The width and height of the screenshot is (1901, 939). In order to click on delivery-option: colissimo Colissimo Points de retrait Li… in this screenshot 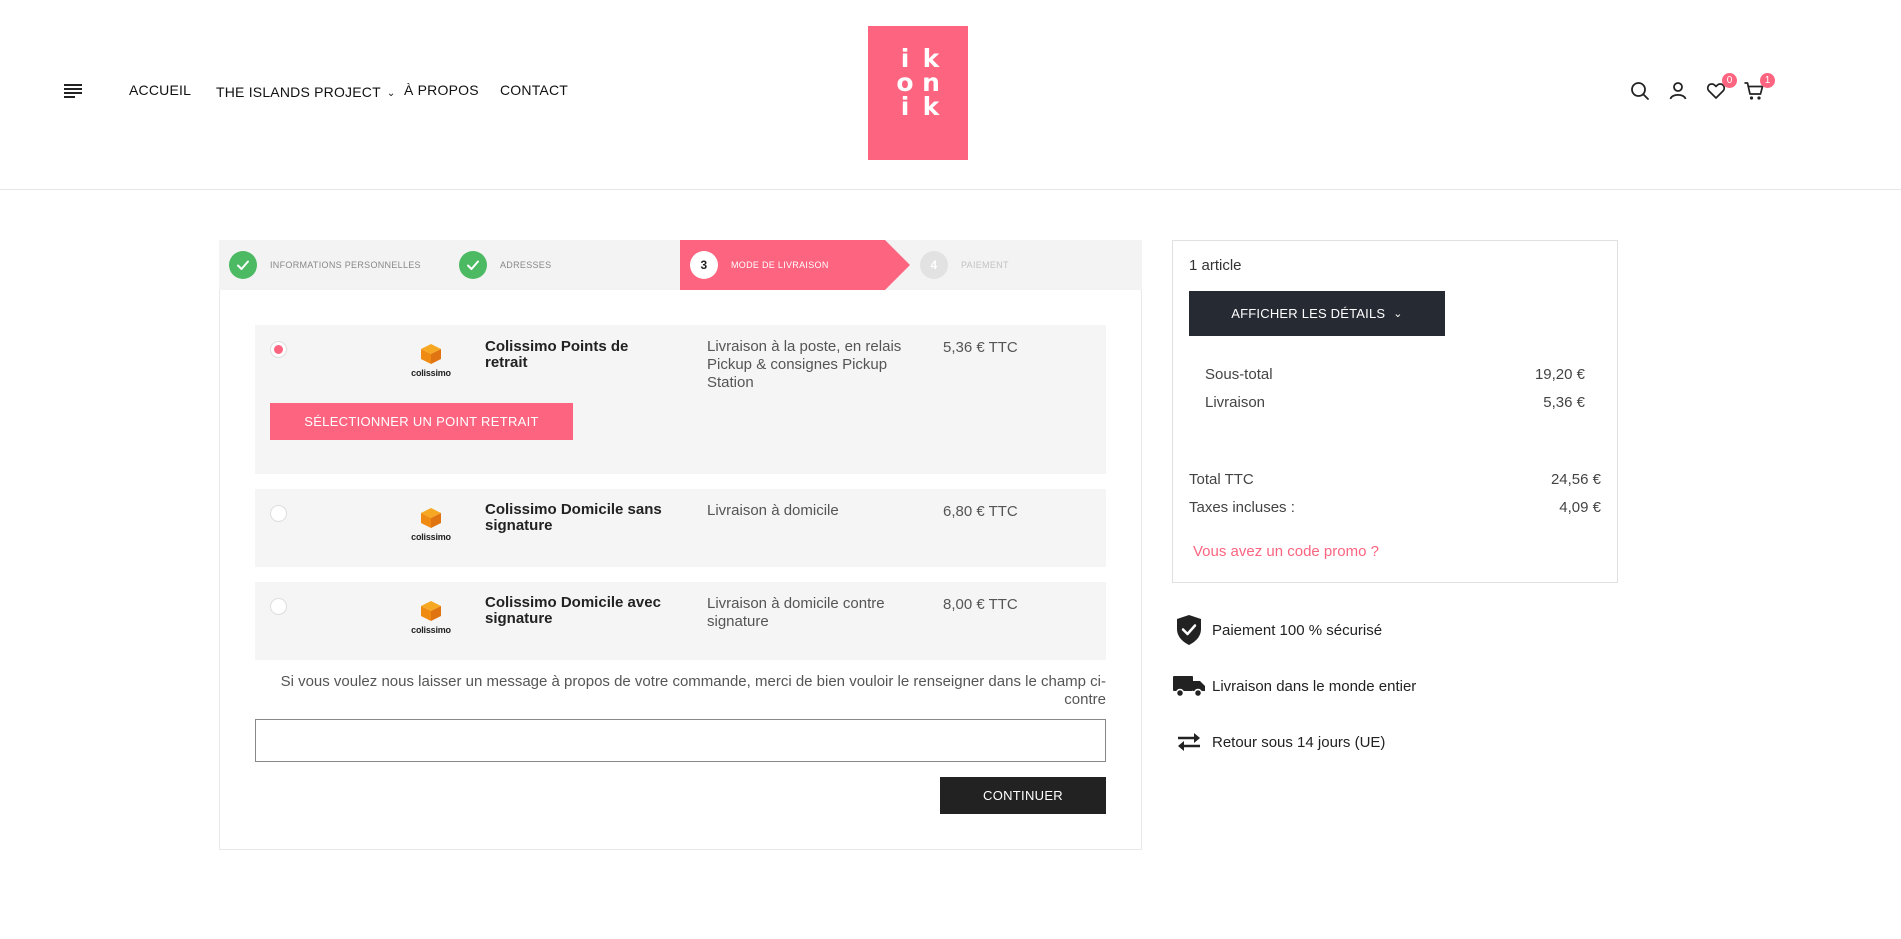, I will do `click(680, 399)`.